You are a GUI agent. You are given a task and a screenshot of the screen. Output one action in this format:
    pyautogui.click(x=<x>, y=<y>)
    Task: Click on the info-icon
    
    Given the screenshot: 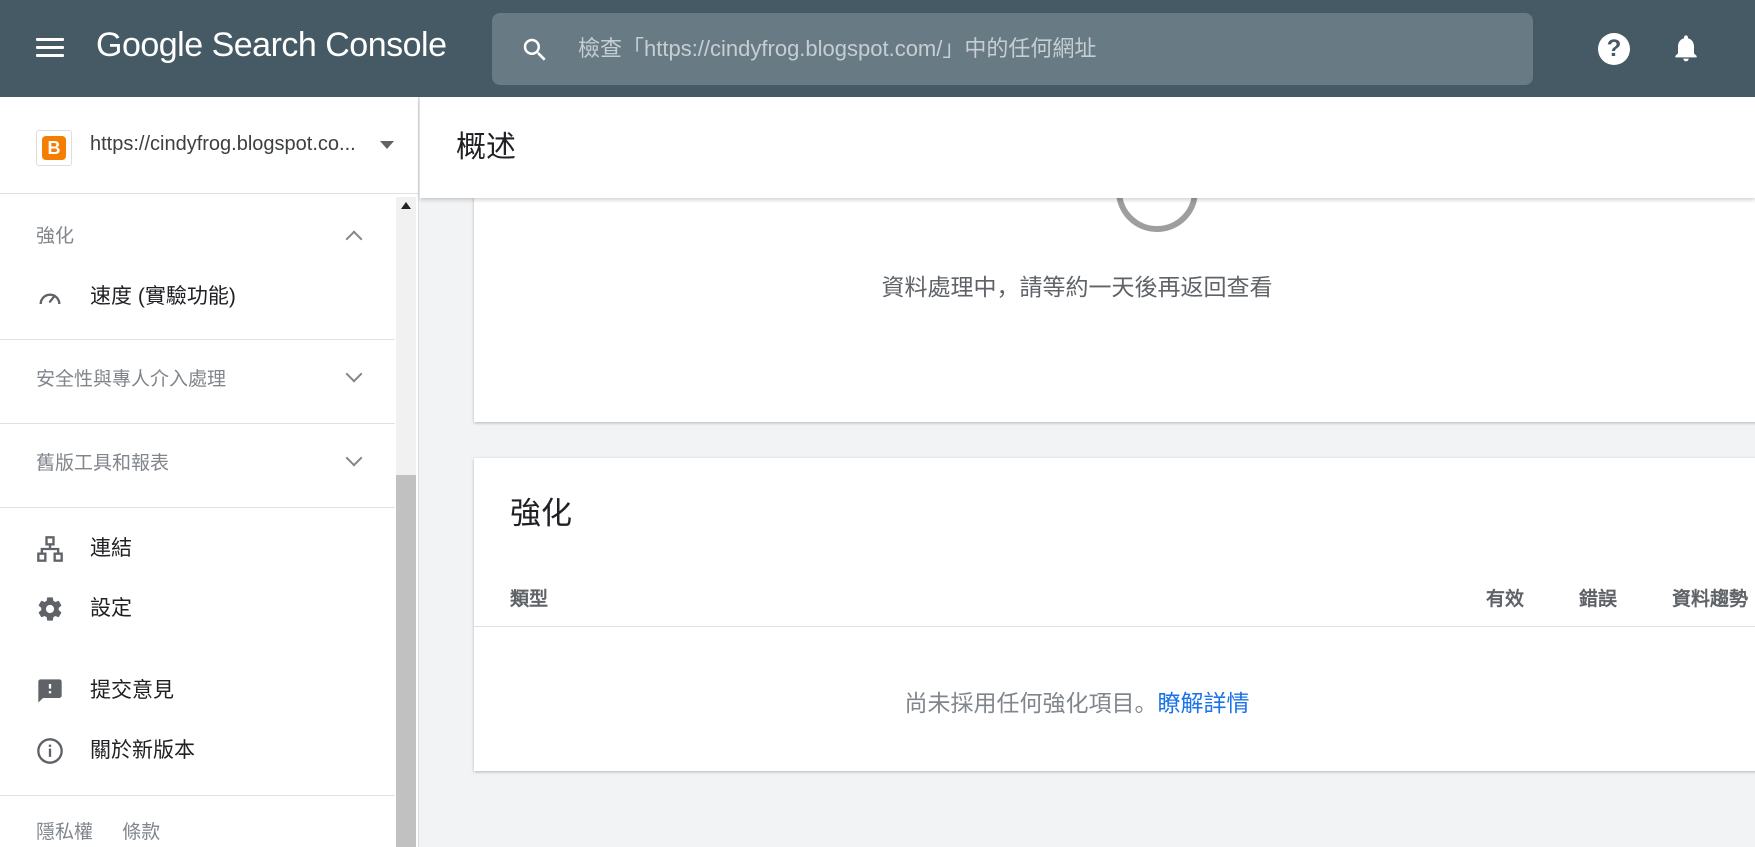 What is the action you would take?
    pyautogui.click(x=50, y=751)
    